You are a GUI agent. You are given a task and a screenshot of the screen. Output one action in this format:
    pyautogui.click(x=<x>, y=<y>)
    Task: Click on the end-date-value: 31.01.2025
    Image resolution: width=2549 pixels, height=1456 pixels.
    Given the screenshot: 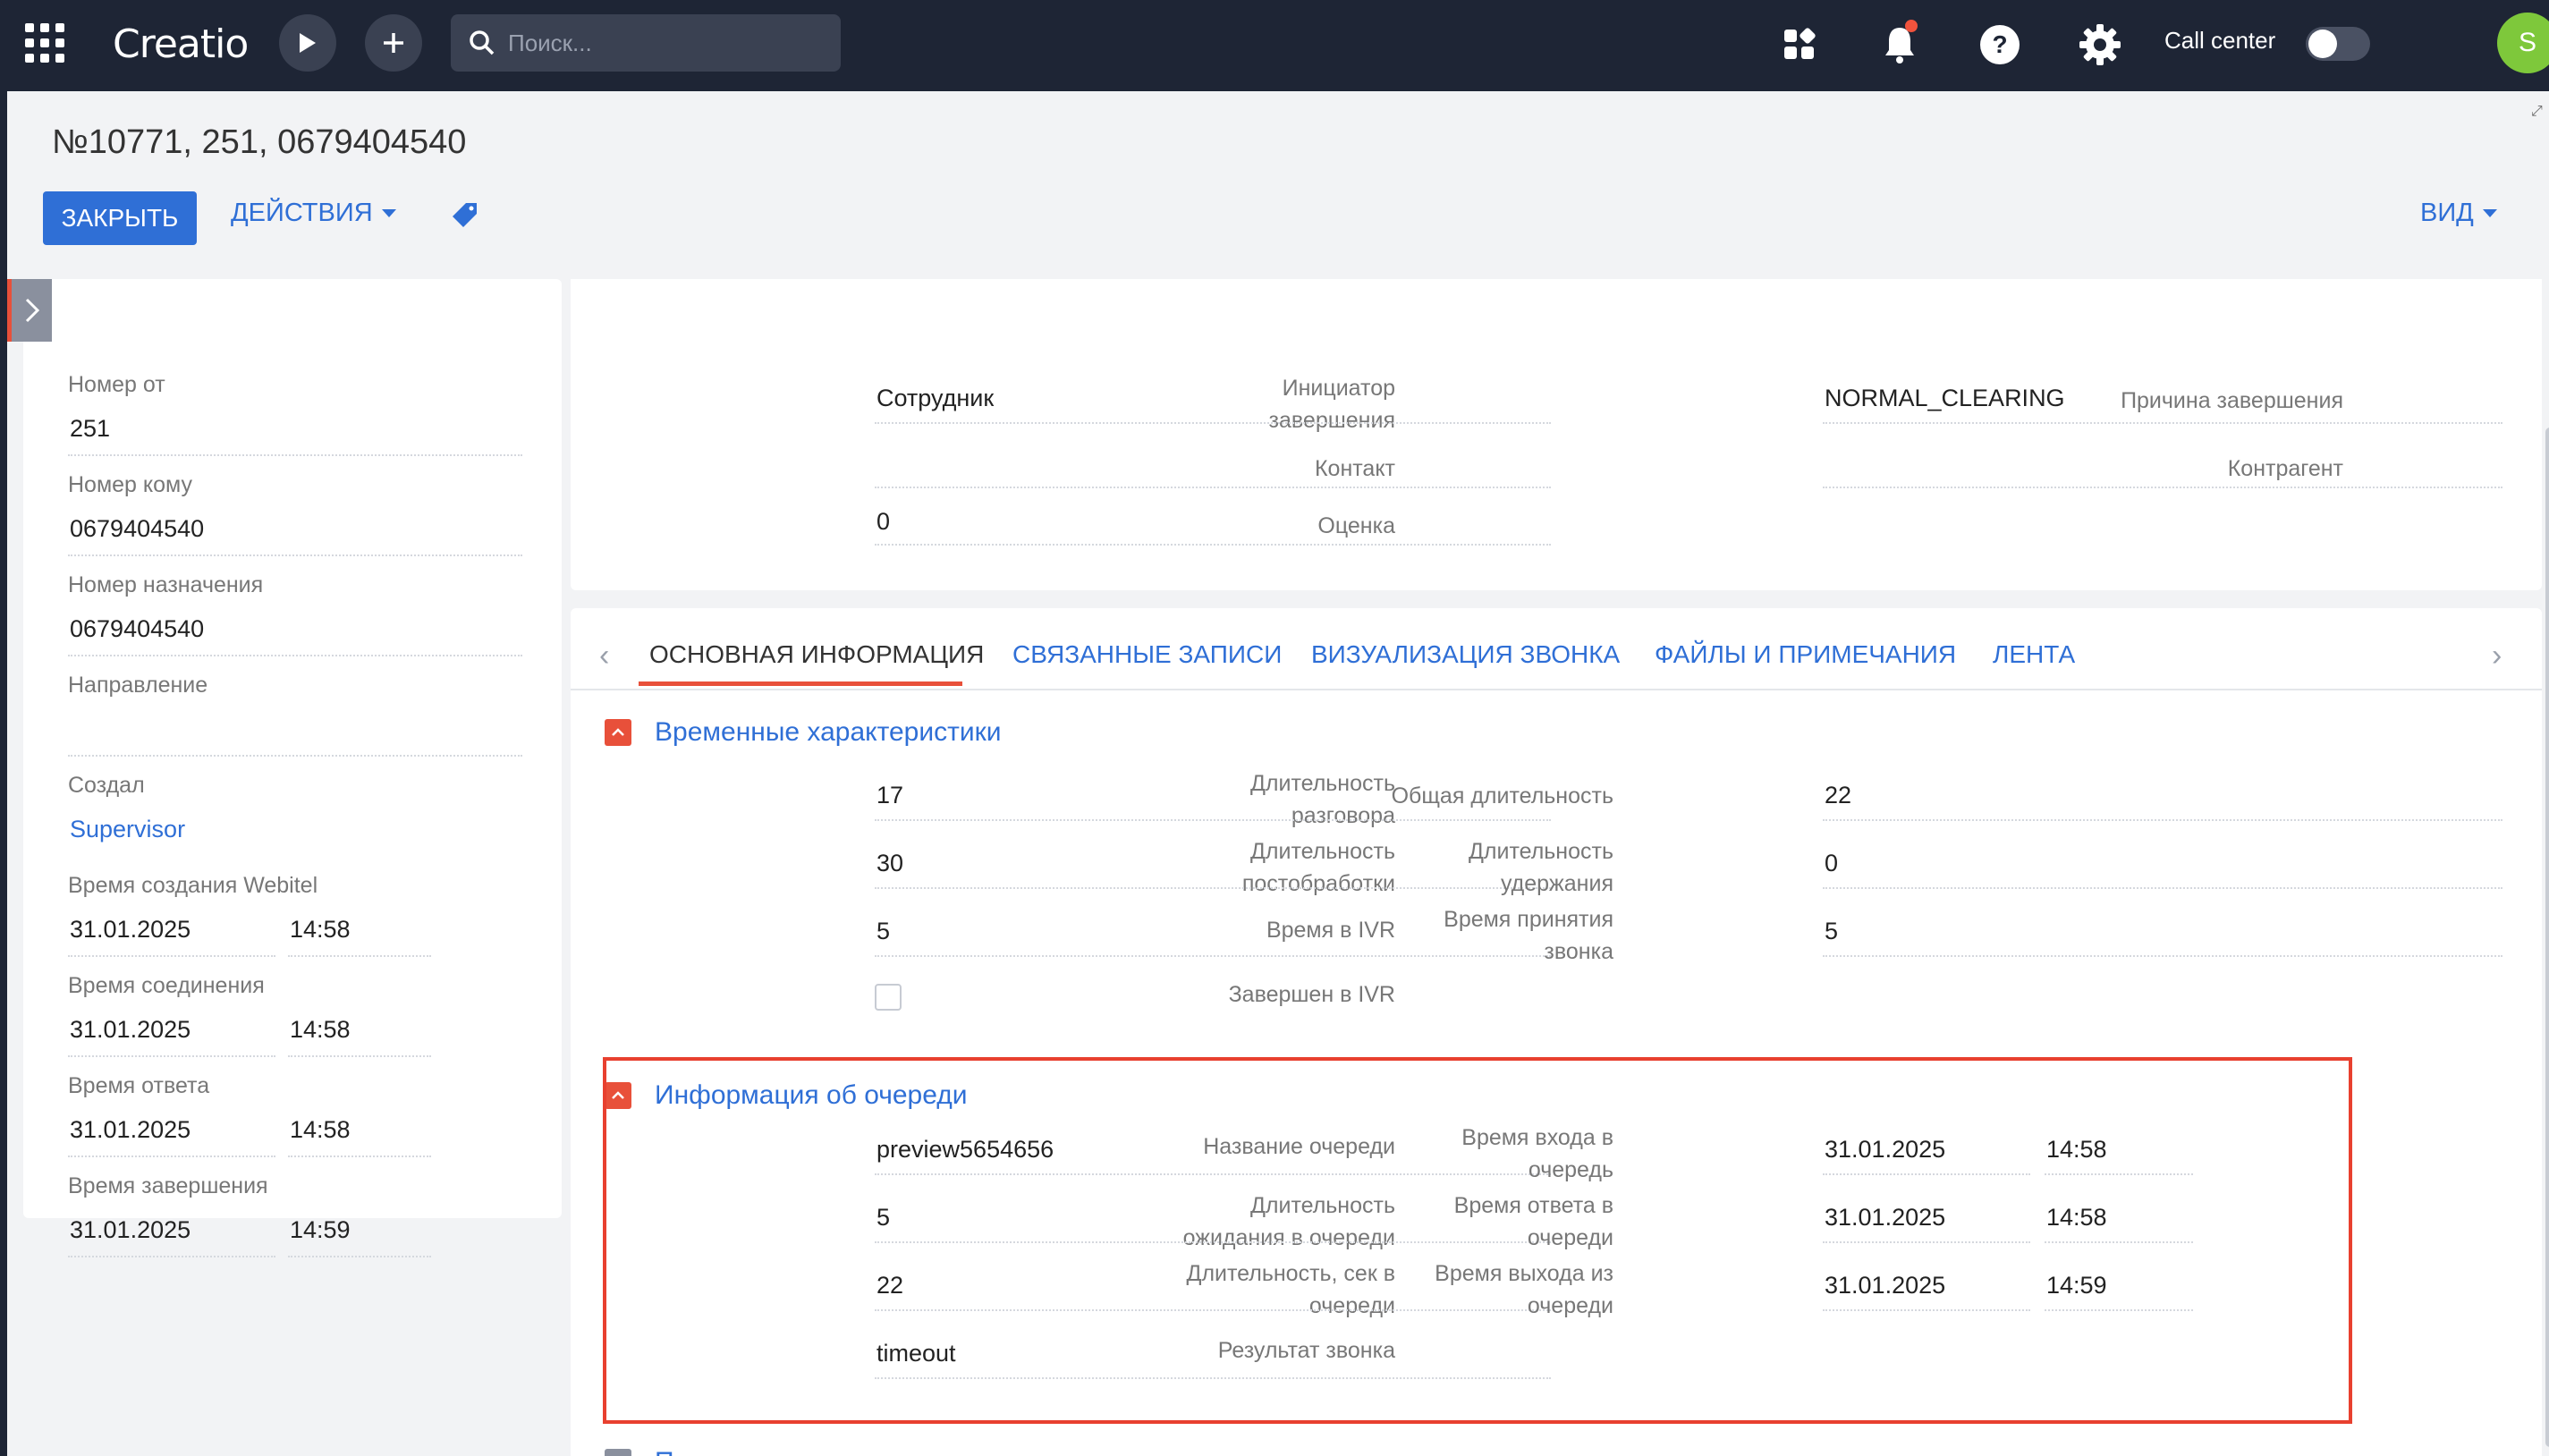 What is the action you would take?
    pyautogui.click(x=130, y=1230)
    